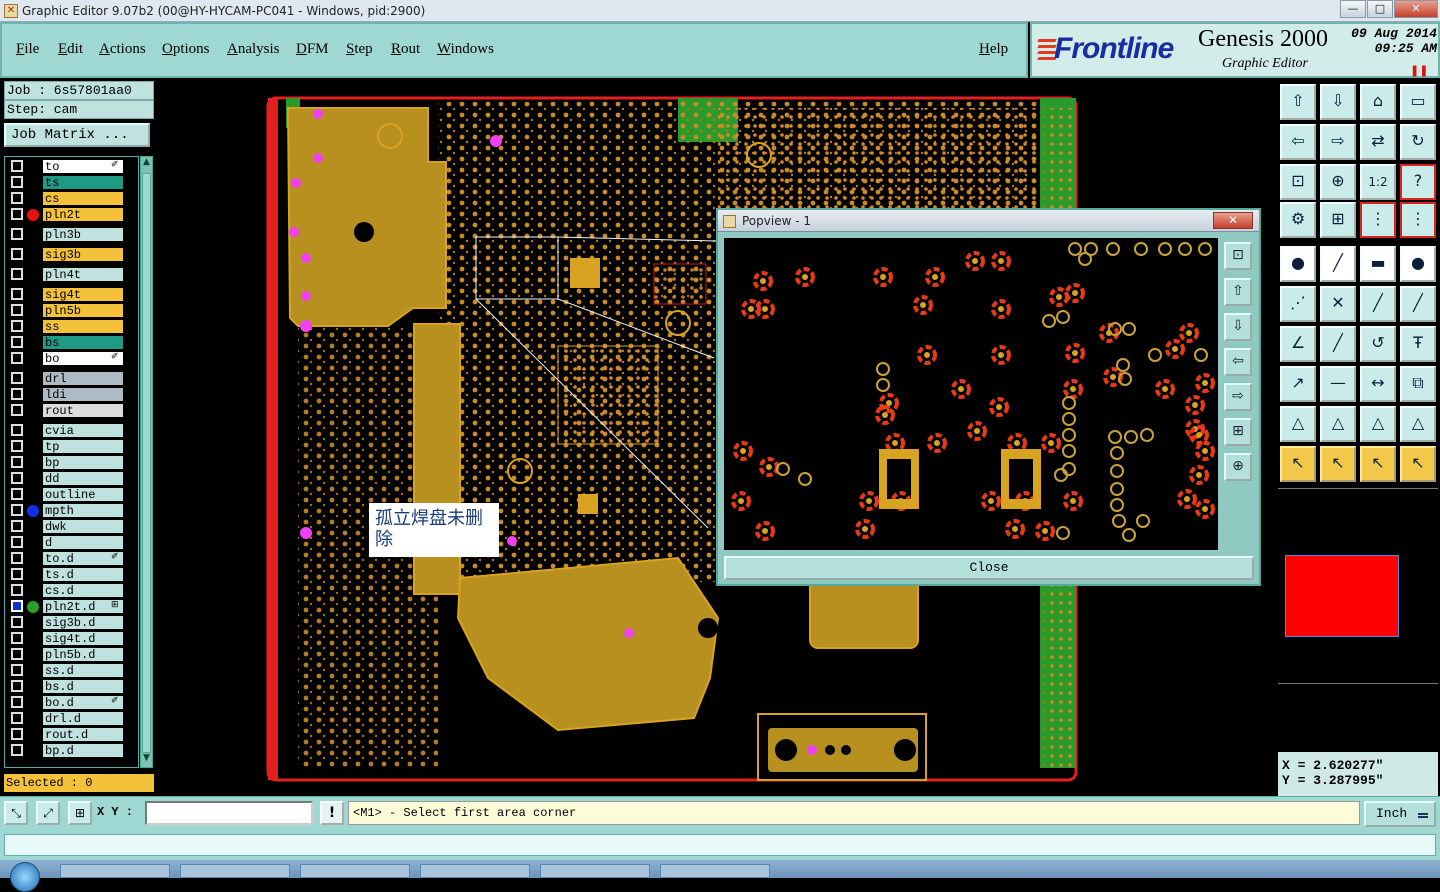 Image resolution: width=1440 pixels, height=892 pixels. What do you see at coordinates (83, 494) in the screenshot?
I see `layer-name: outline` at bounding box center [83, 494].